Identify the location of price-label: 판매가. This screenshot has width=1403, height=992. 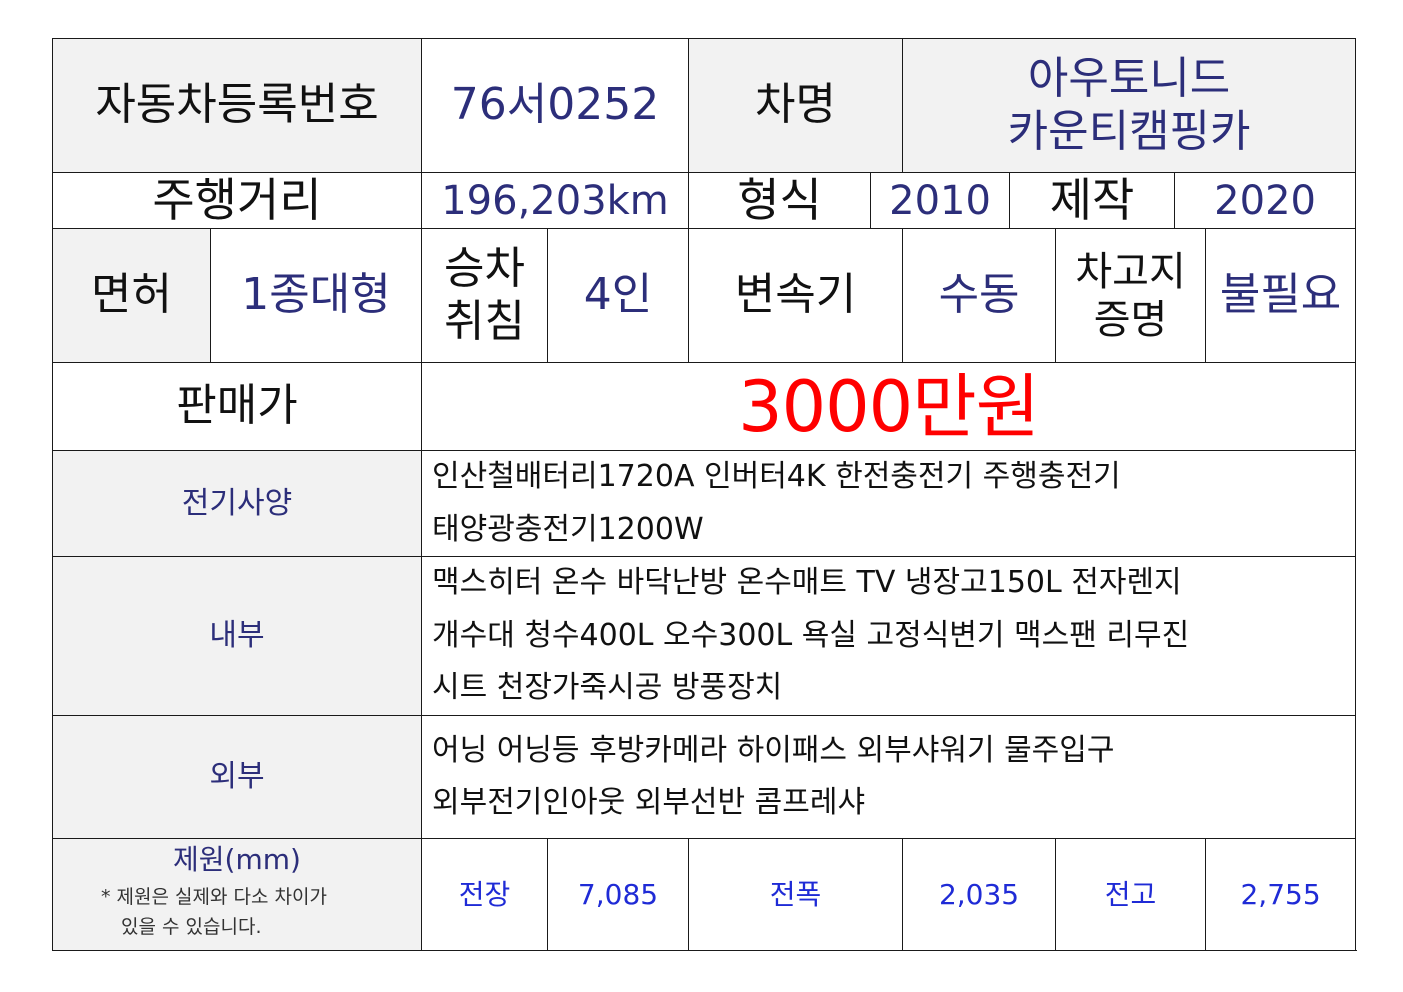
(237, 407).